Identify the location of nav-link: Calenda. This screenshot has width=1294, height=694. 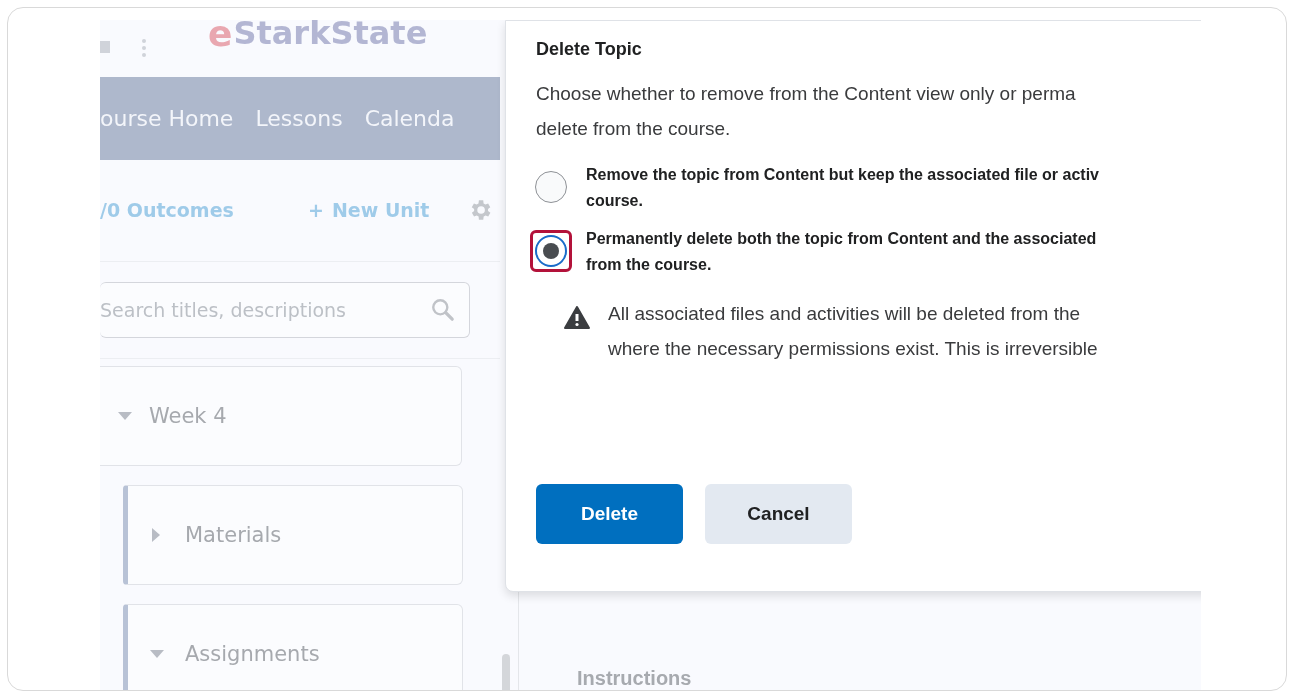
(409, 118).